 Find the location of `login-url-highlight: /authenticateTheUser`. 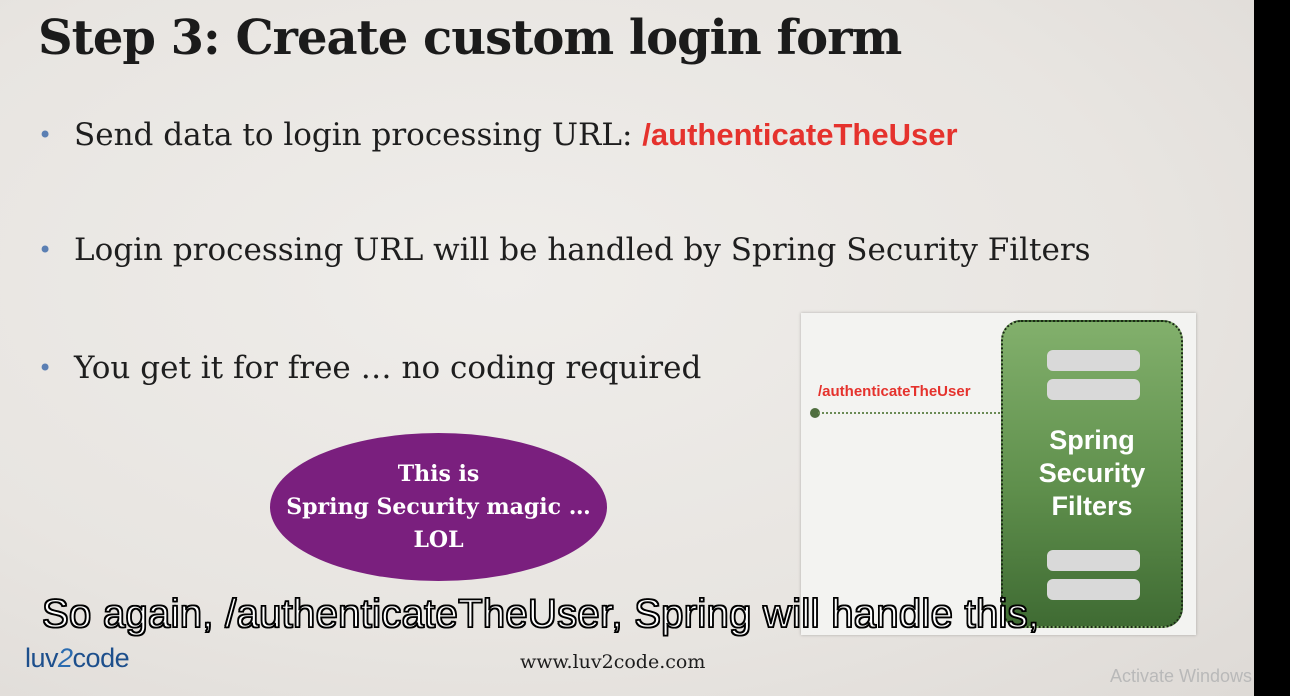

login-url-highlight: /authenticateTheUser is located at coordinates (800, 134).